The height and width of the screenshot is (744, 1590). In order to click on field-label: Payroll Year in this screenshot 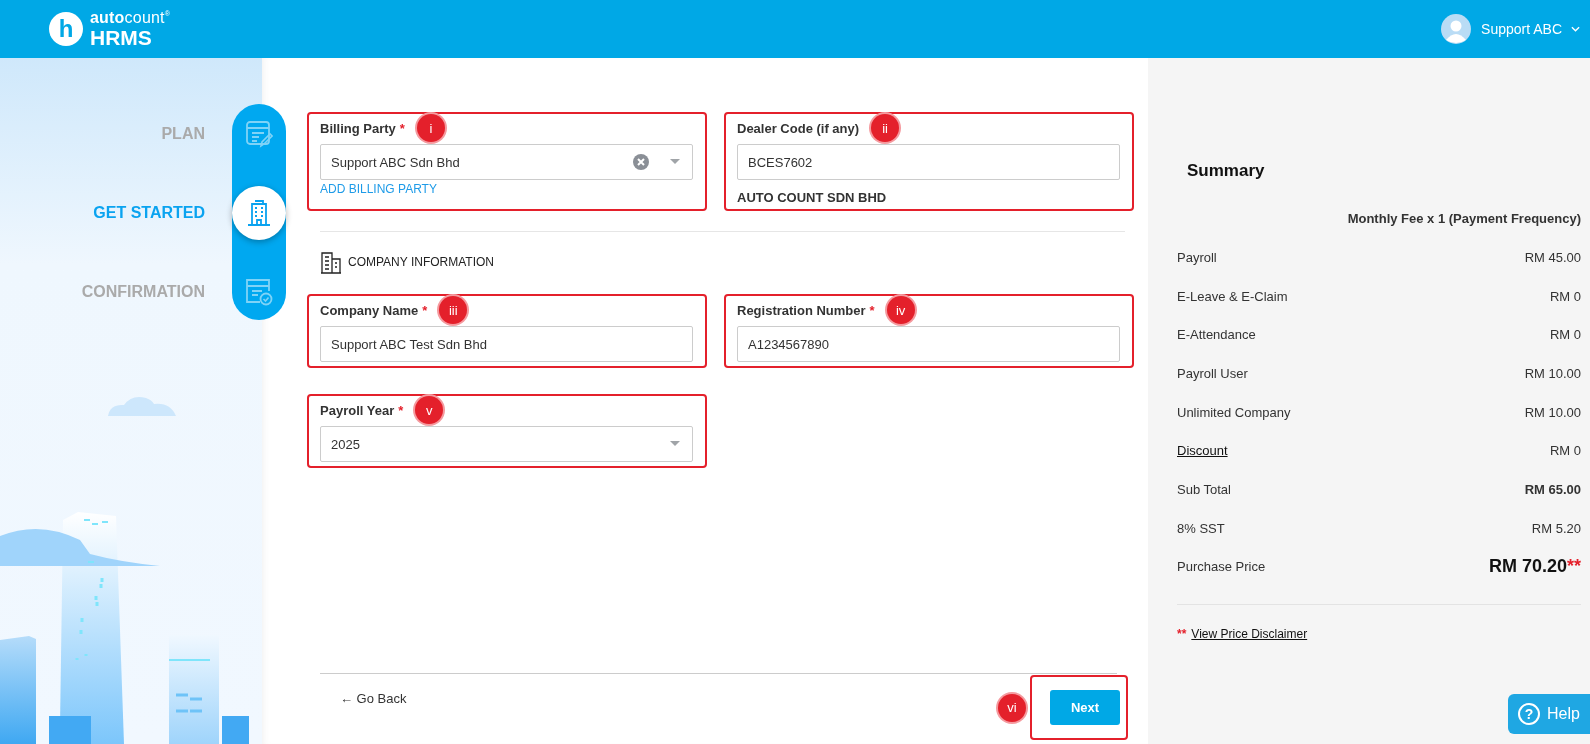, I will do `click(357, 410)`.